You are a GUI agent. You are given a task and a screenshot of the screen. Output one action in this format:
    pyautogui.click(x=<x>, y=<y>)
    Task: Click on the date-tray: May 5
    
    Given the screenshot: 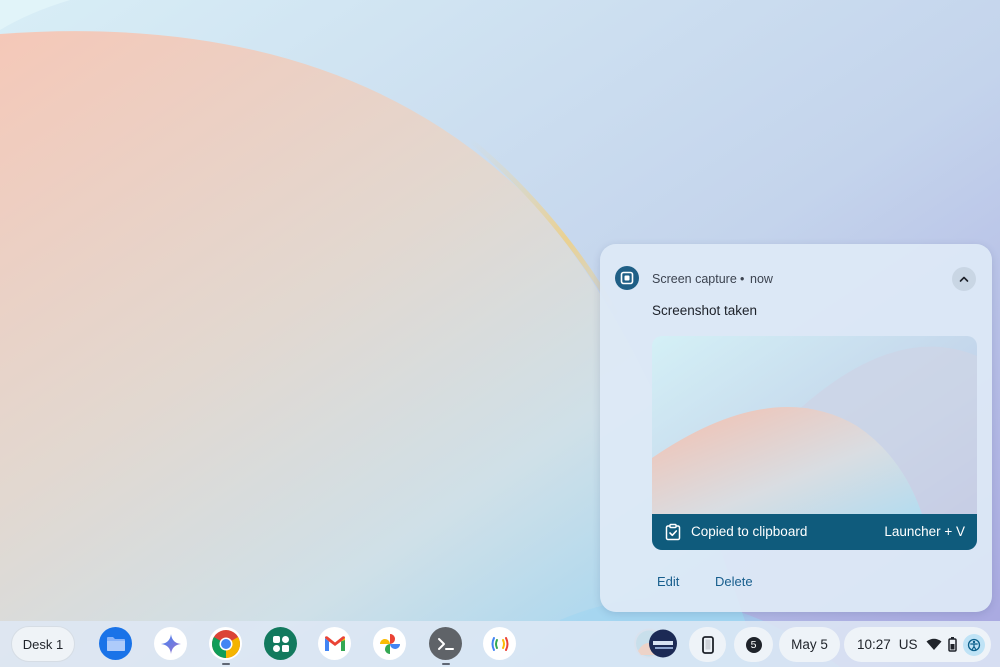 What is the action you would take?
    pyautogui.click(x=809, y=644)
    